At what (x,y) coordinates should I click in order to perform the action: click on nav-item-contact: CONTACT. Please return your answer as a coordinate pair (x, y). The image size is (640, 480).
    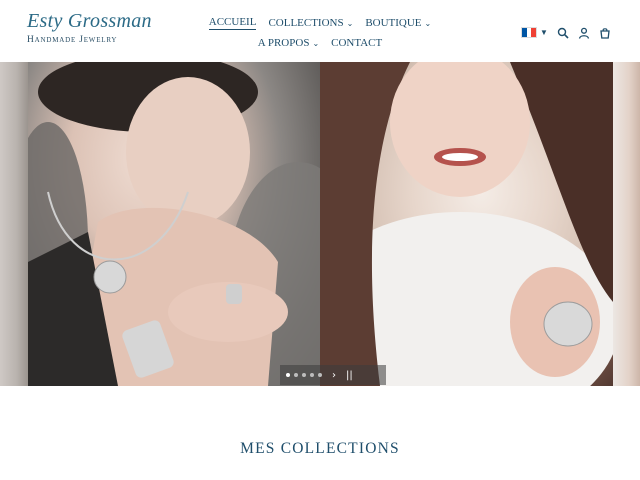
    Looking at the image, I should click on (356, 43).